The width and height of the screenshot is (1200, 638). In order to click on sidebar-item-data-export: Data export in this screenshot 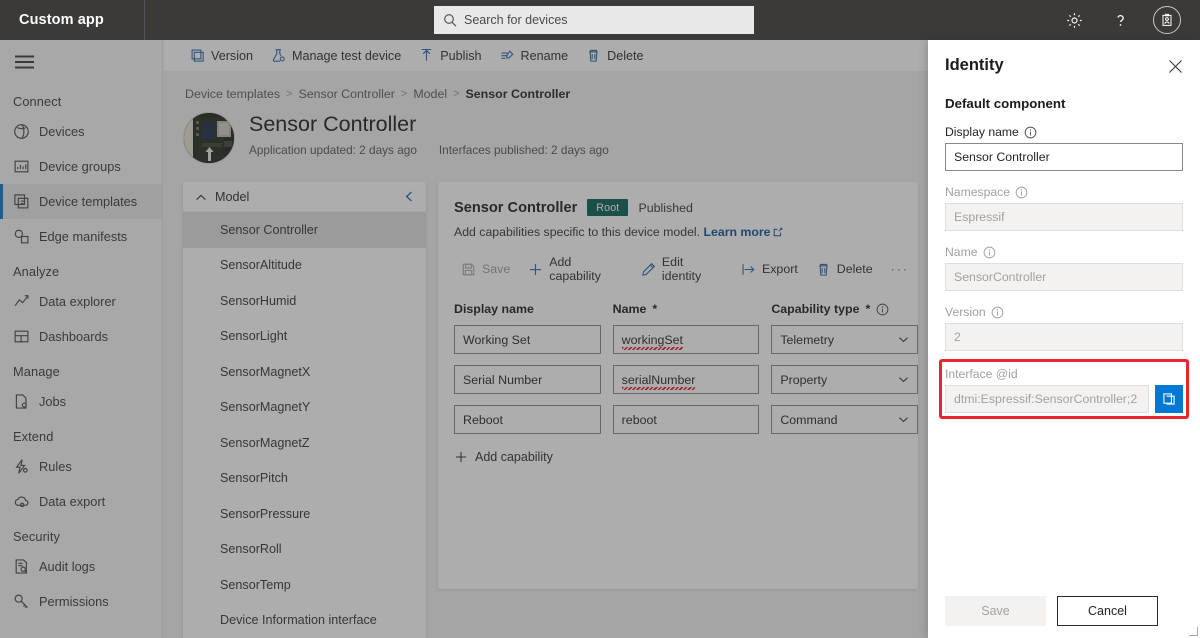, I will do `click(81, 501)`.